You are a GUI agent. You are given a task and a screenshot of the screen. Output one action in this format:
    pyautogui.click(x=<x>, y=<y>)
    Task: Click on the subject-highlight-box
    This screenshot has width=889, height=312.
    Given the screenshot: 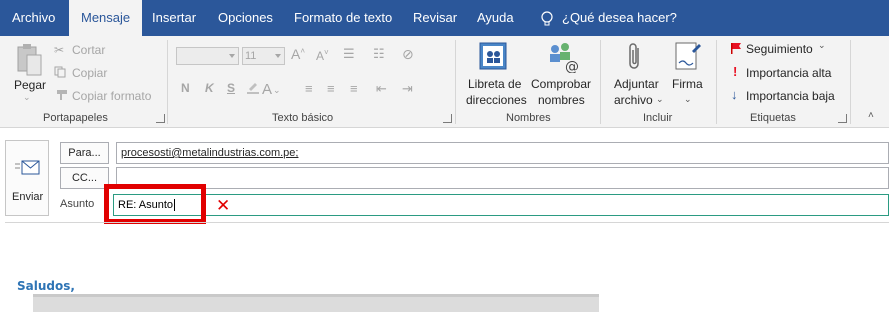 What is the action you would take?
    pyautogui.click(x=155, y=204)
    